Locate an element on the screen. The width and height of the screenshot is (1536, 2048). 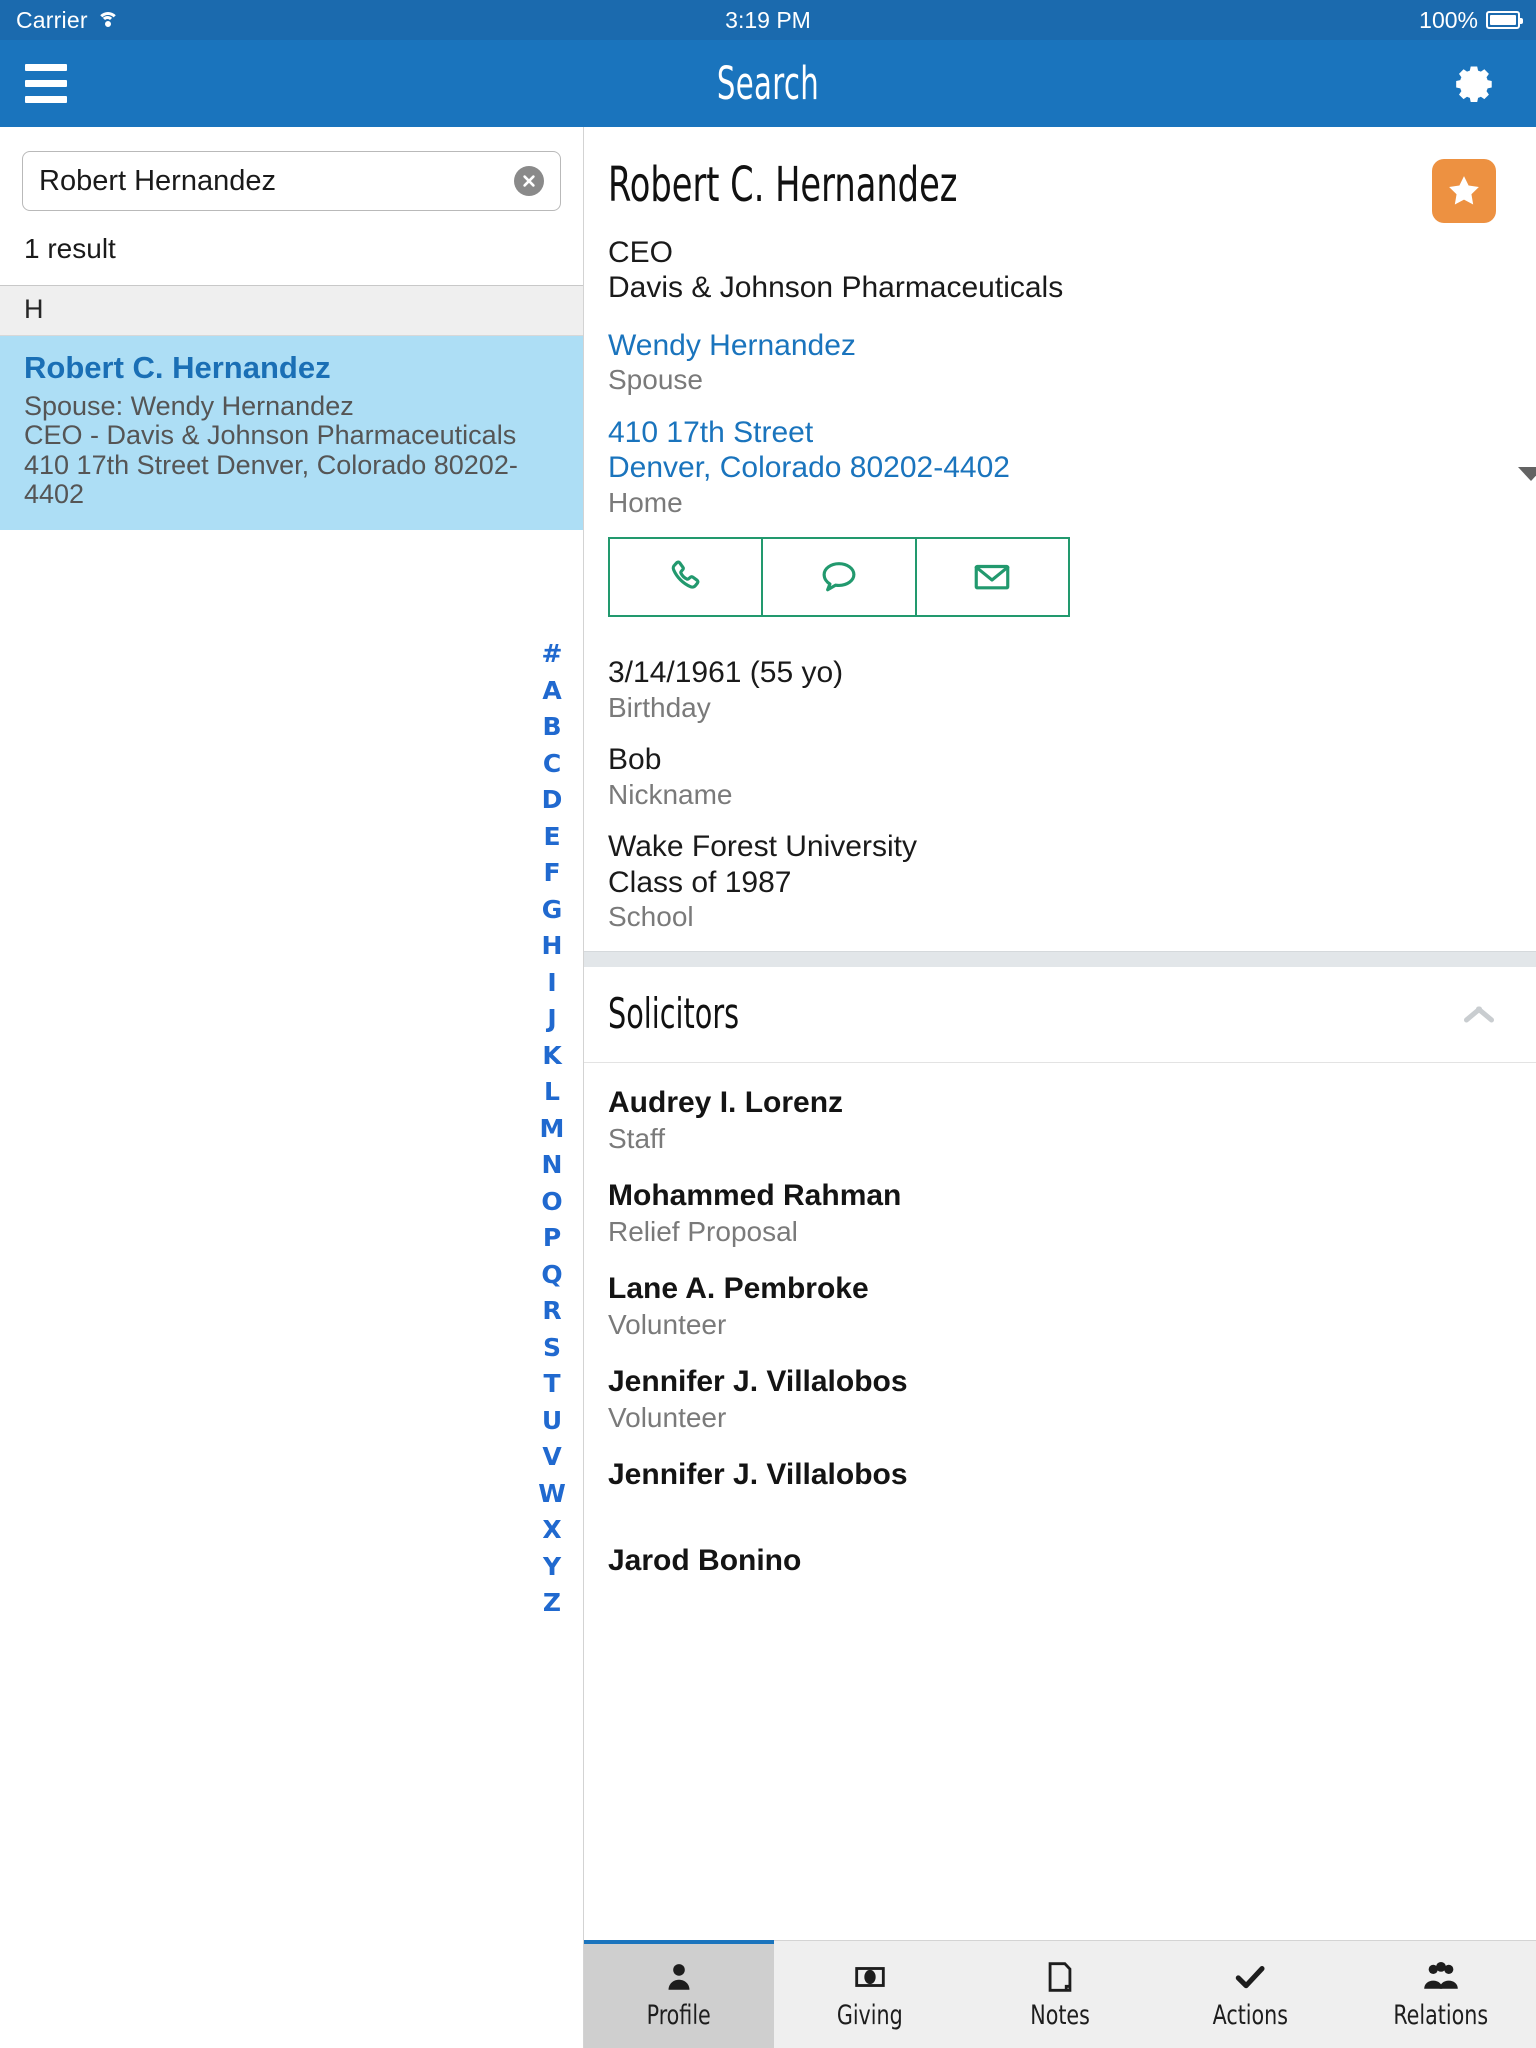
call-button is located at coordinates (686, 577).